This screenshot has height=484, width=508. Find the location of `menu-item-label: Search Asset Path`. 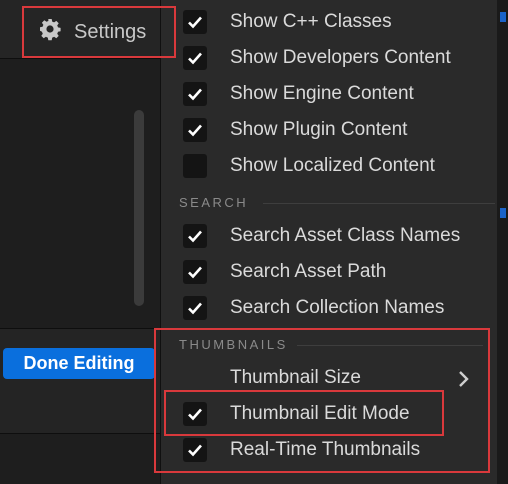

menu-item-label: Search Asset Path is located at coordinates (308, 271).